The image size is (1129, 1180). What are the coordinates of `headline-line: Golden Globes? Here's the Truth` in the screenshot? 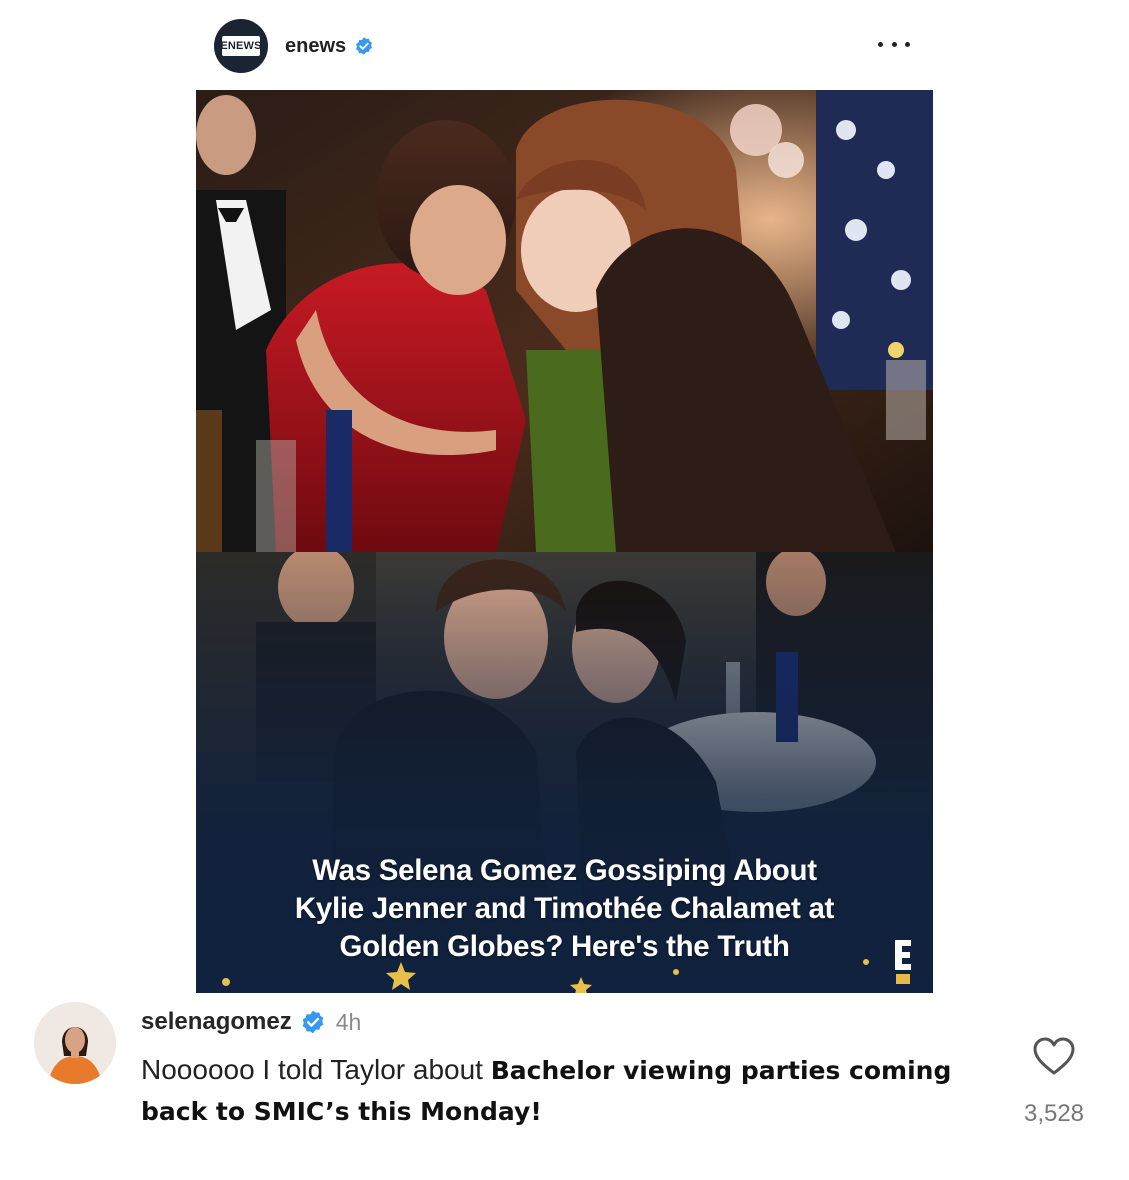 It's located at (564, 946).